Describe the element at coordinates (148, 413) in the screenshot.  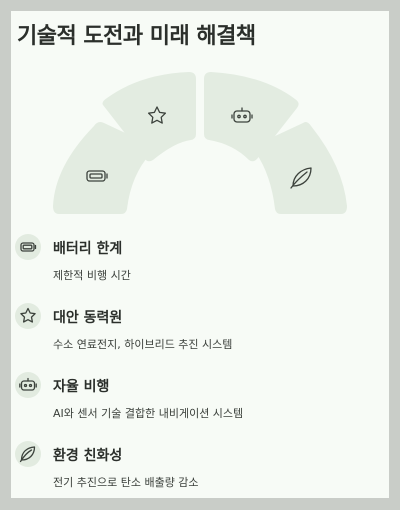
I see `item-description: AI와 센서 기술 결합한 내비게이션 시스템` at that location.